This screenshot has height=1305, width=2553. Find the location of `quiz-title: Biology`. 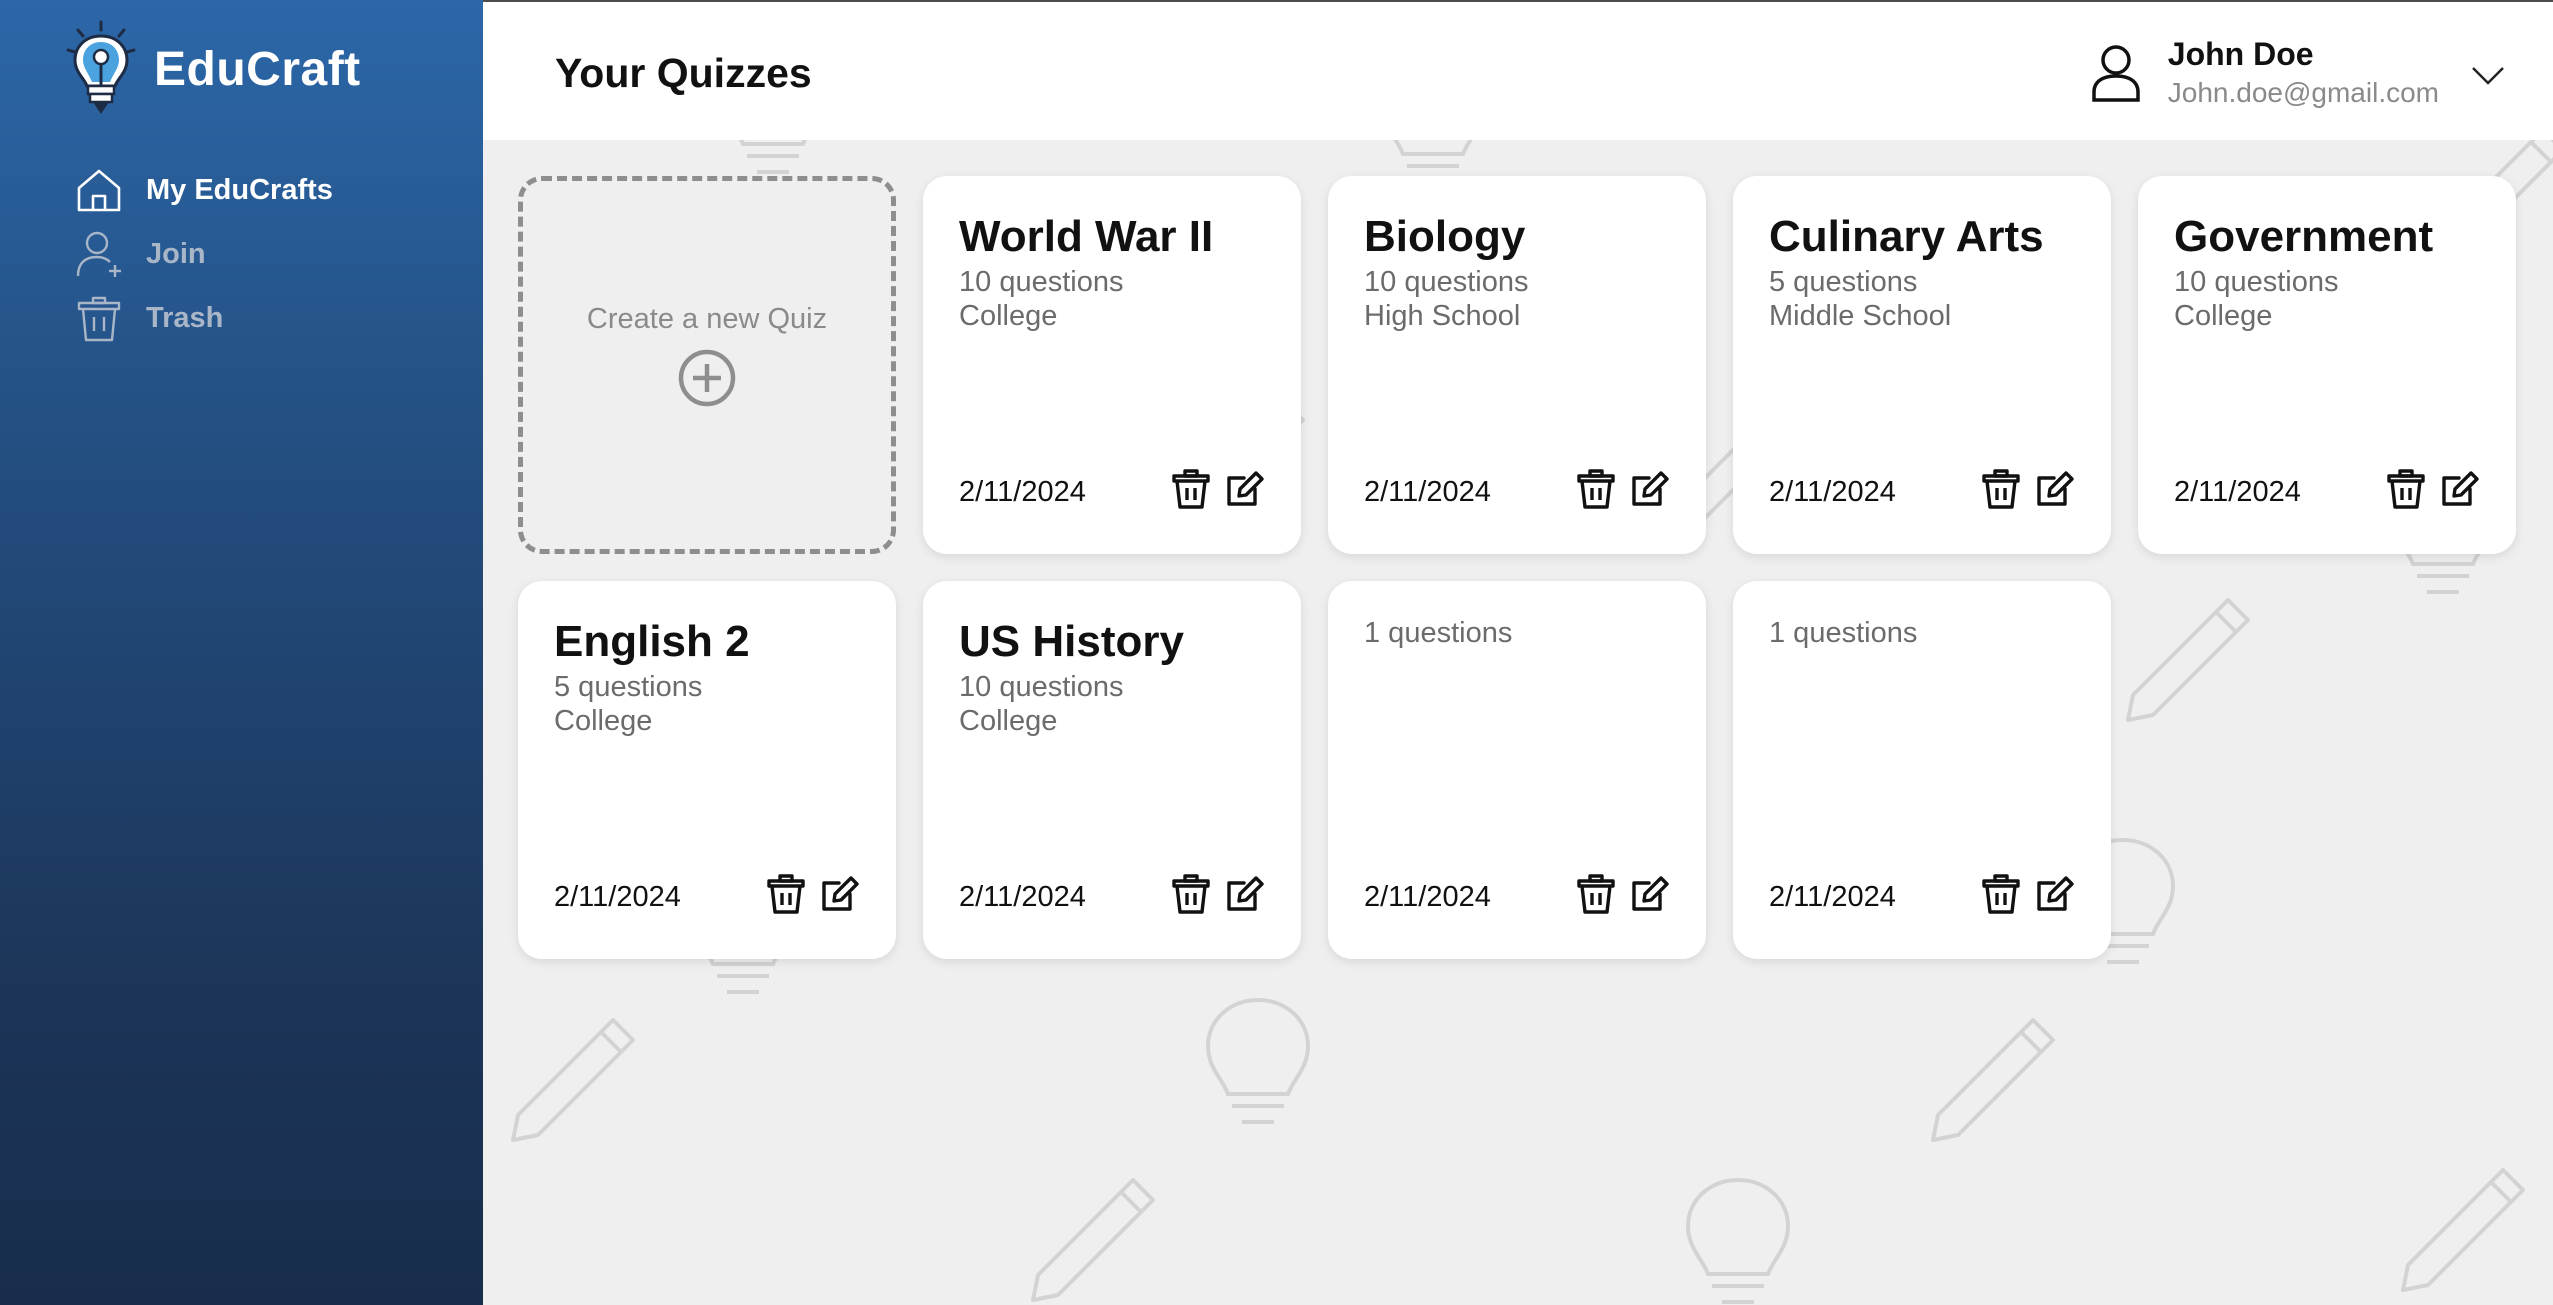

quiz-title: Biology is located at coordinates (1445, 236).